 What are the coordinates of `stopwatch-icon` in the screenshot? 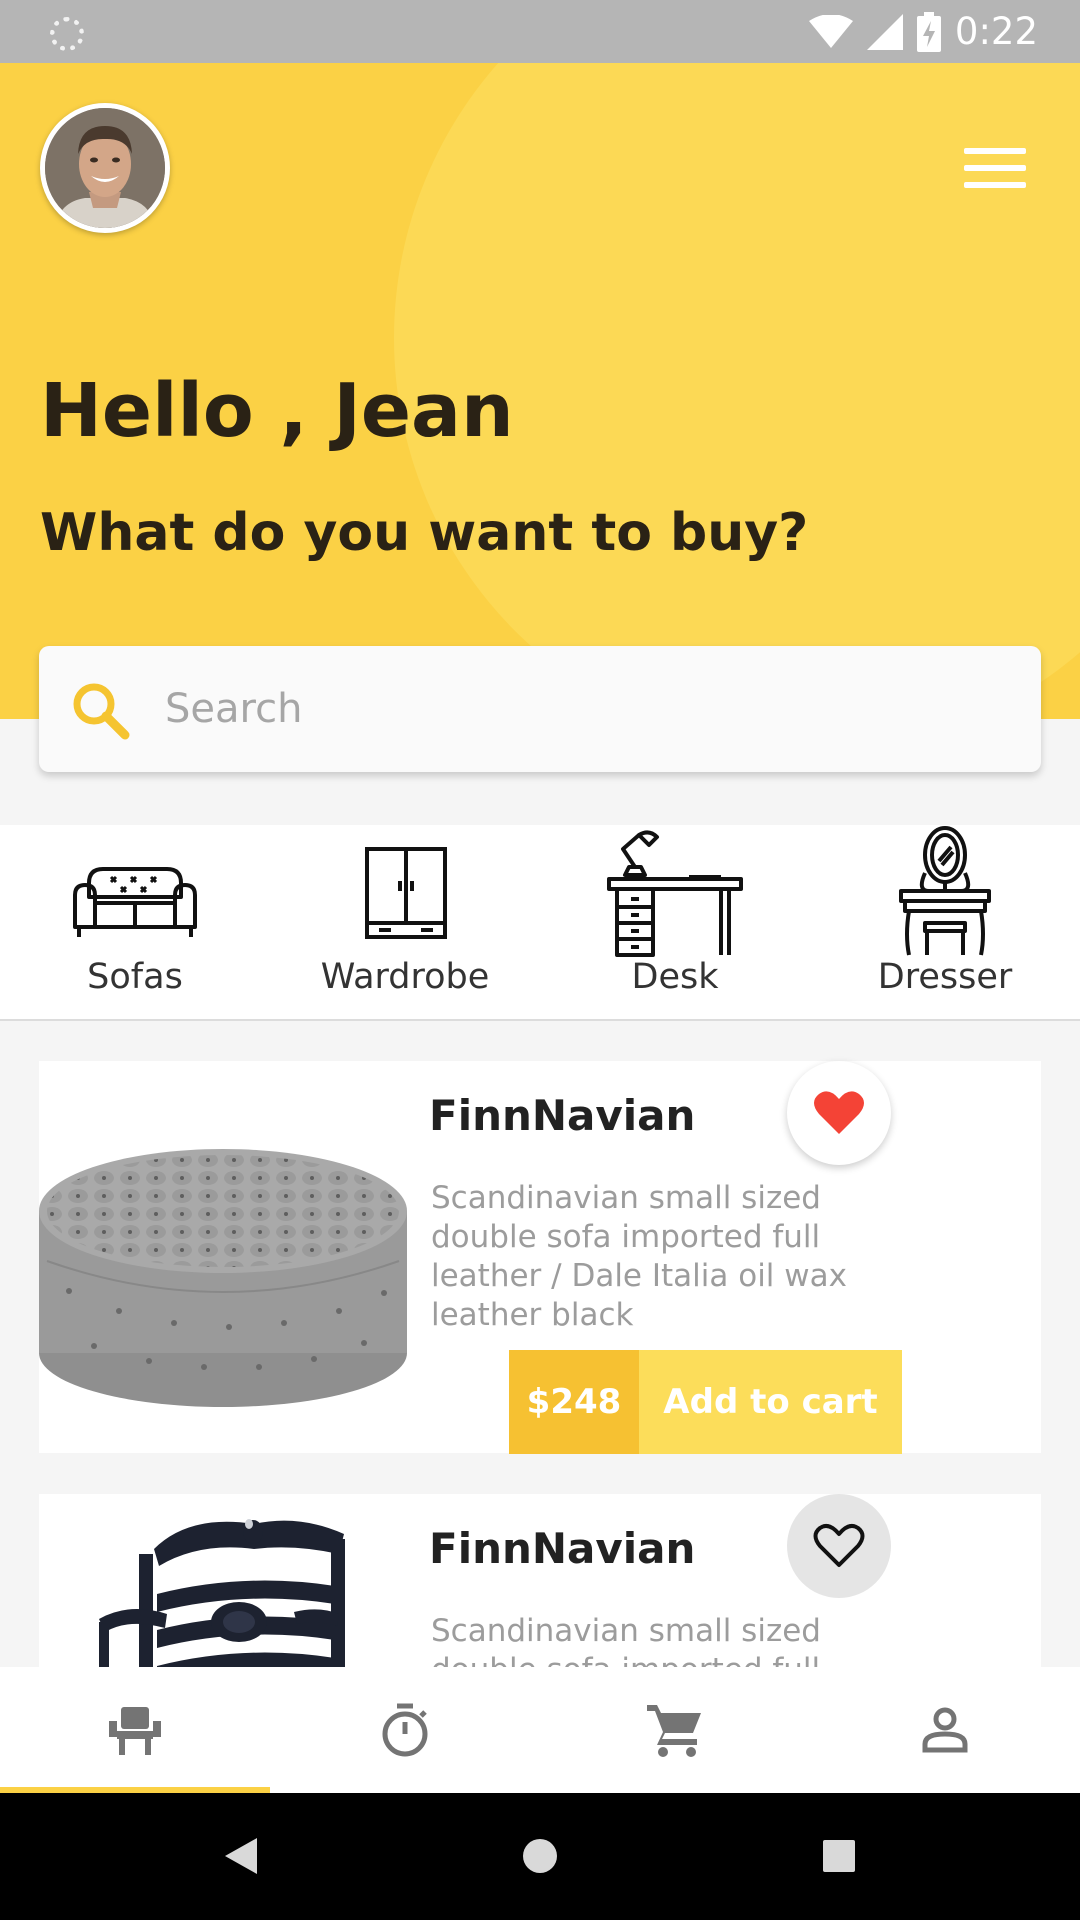 It's located at (405, 1730).